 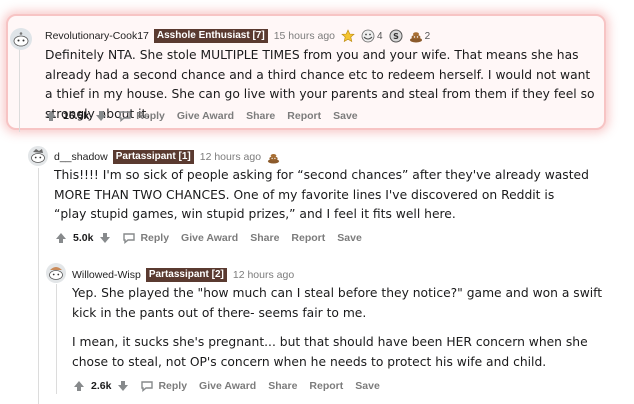 What do you see at coordinates (380, 36) in the screenshot?
I see `award-count: 4` at bounding box center [380, 36].